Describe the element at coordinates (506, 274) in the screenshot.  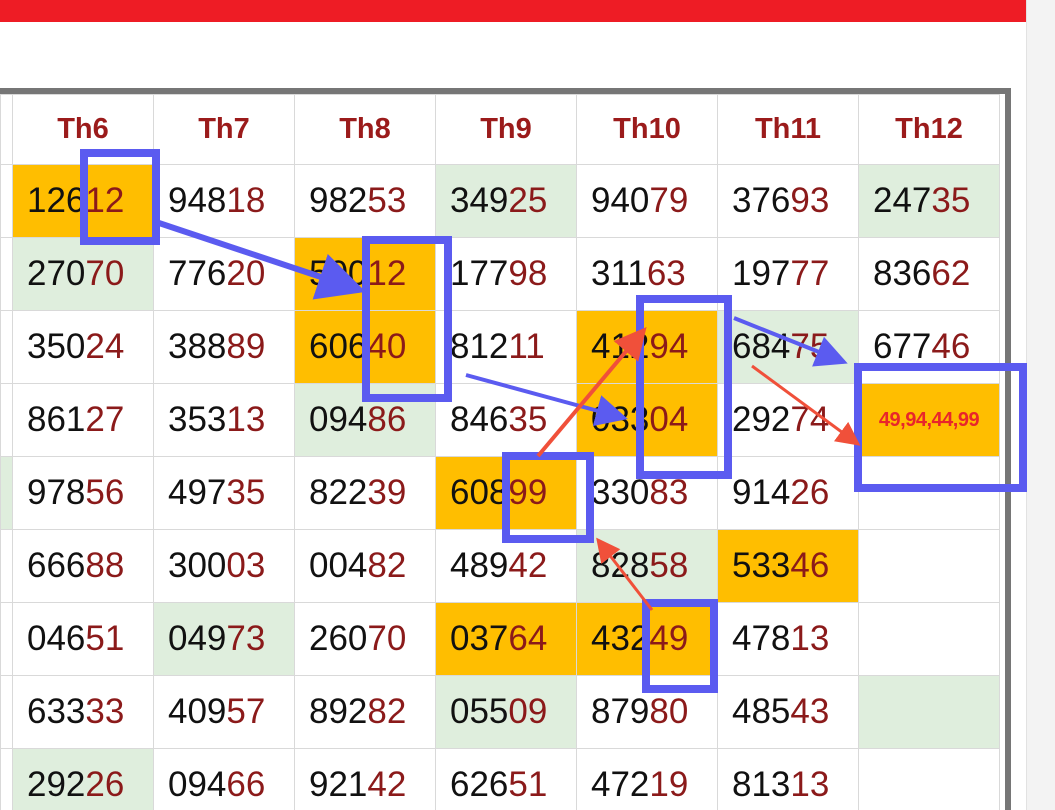
I see `result-cell: 17798` at that location.